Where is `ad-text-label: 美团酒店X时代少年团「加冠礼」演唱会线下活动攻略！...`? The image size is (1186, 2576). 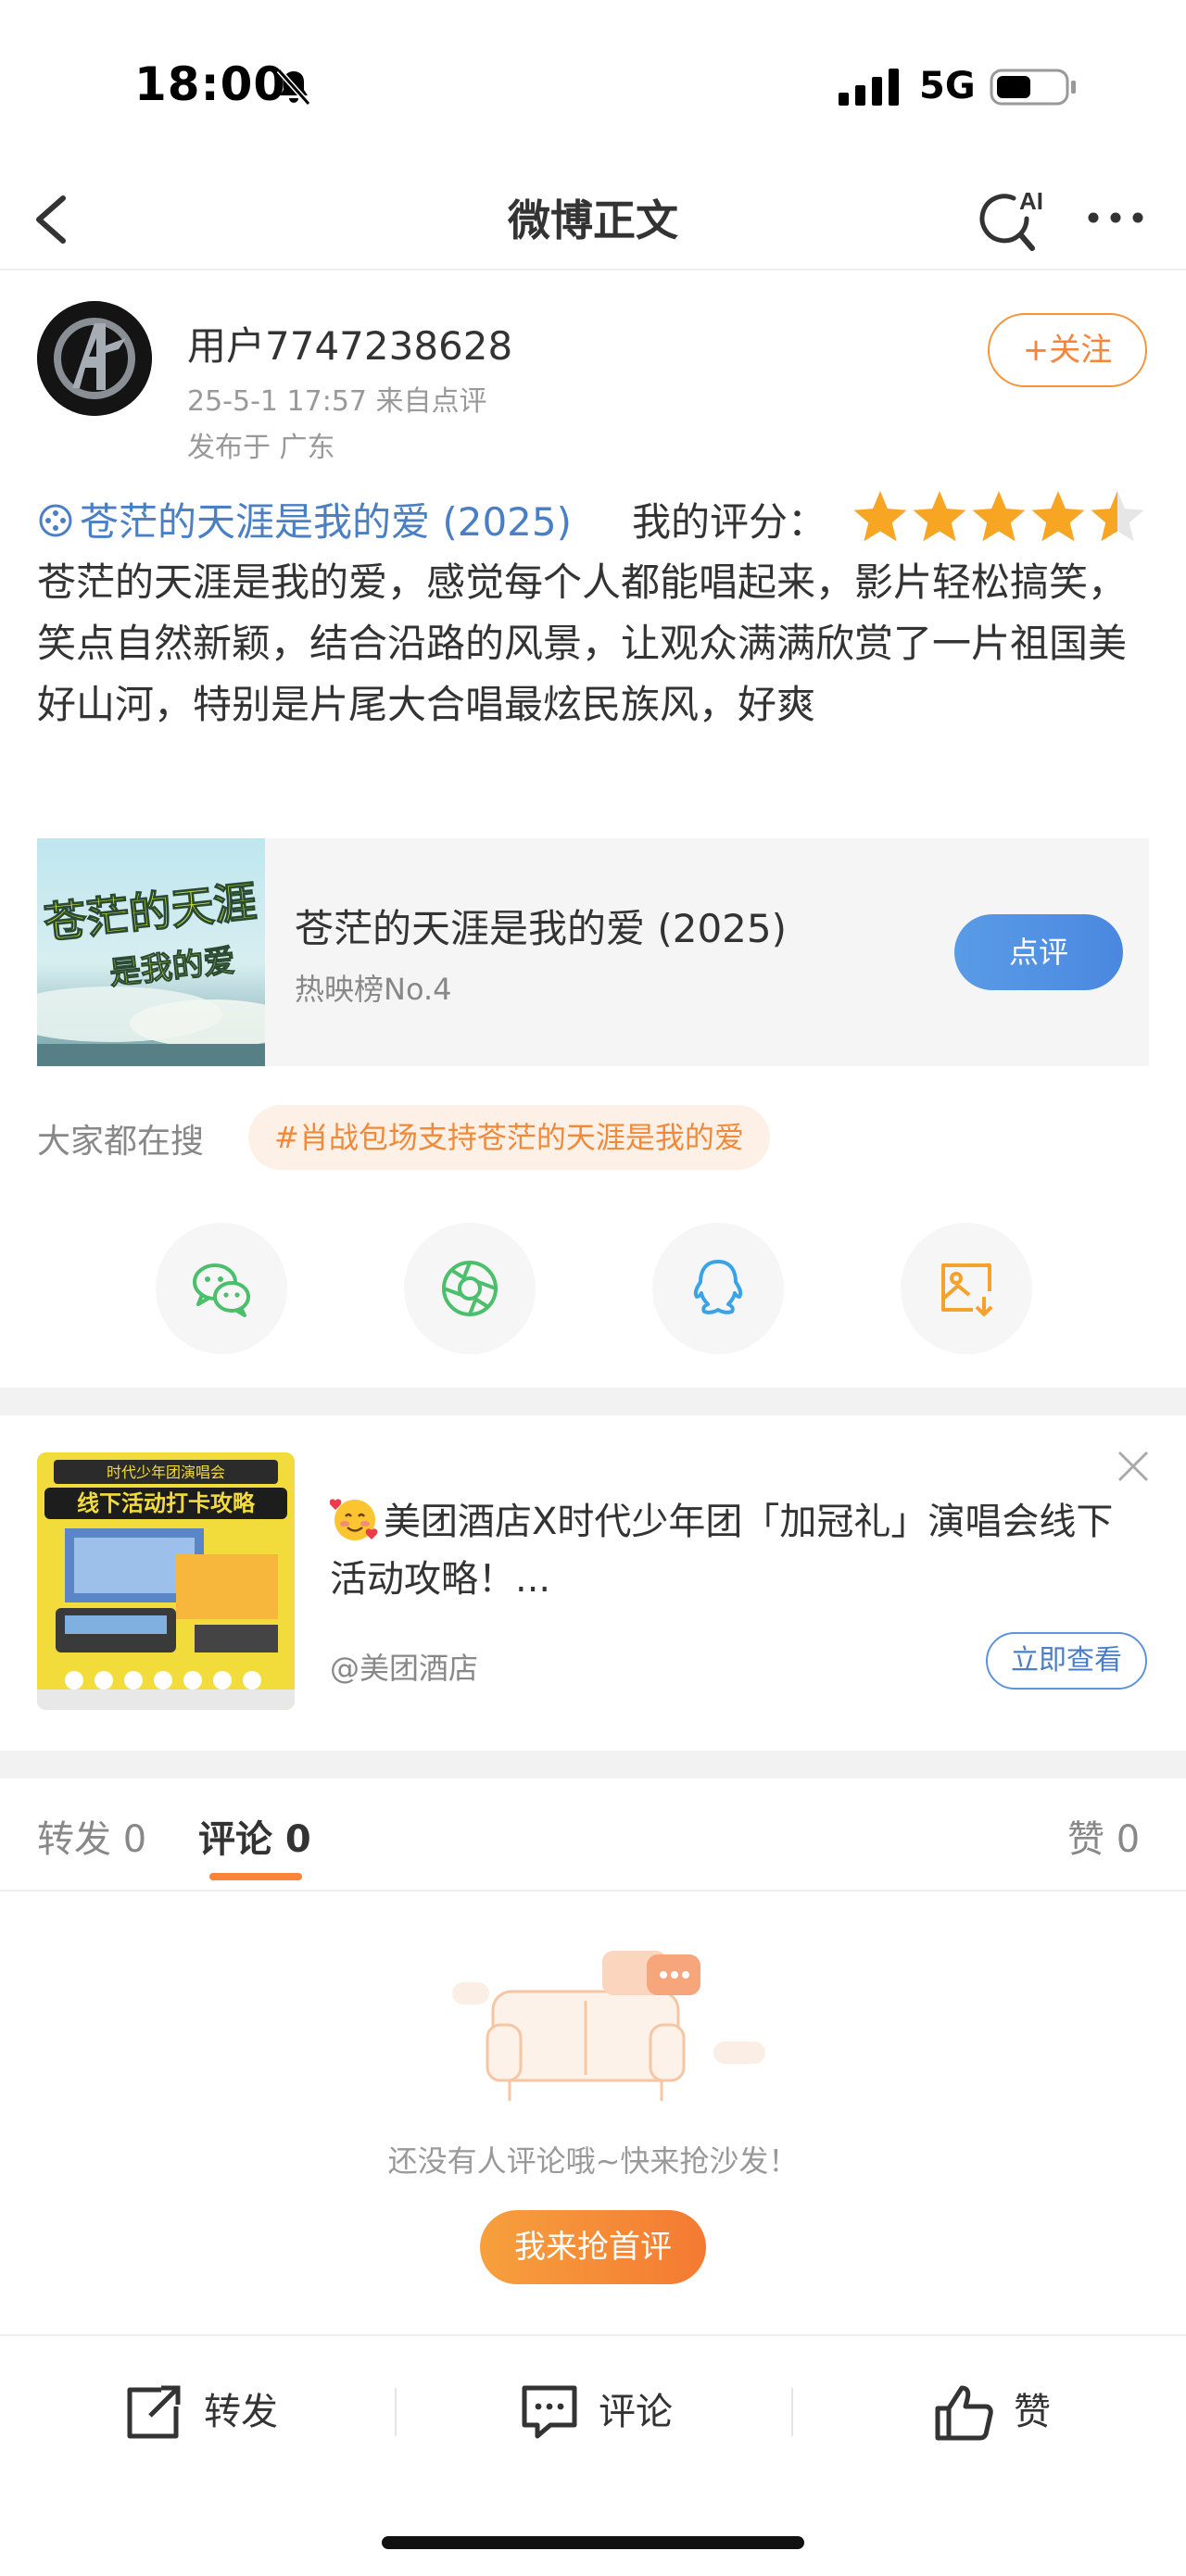 ad-text-label: 美团酒店X时代少年团「加冠礼」演唱会线下活动攻略！... is located at coordinates (722, 1551).